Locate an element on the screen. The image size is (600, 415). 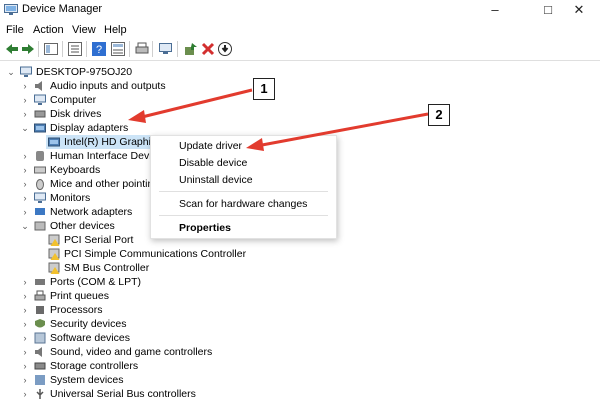
annotation-badge-1: 1 is located at coordinates (264, 89).